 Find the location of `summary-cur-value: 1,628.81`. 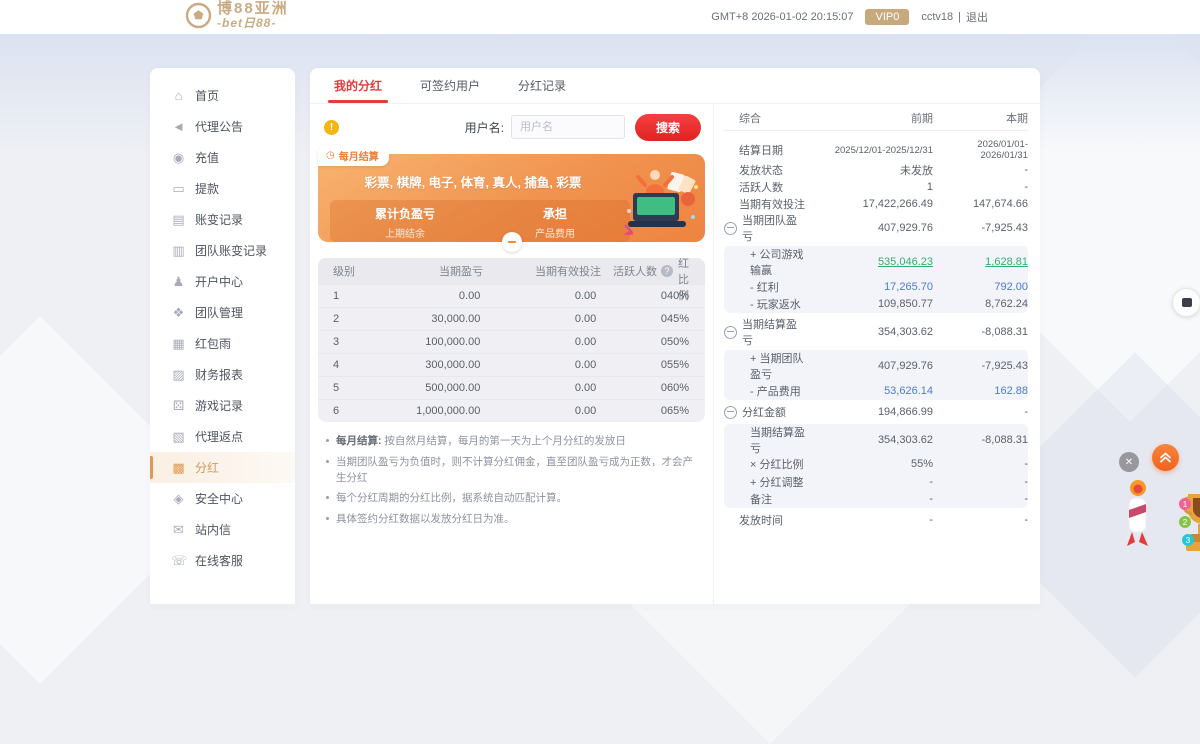

summary-cur-value: 1,628.81 is located at coordinates (1006, 262).